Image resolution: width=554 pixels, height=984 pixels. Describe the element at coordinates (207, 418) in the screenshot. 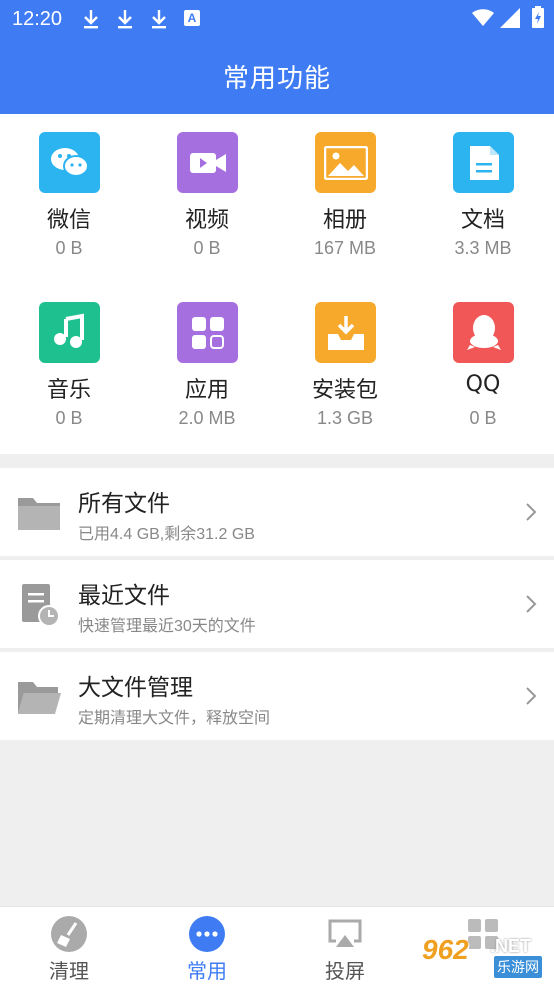

I see `category-size: 2.0 MB` at that location.